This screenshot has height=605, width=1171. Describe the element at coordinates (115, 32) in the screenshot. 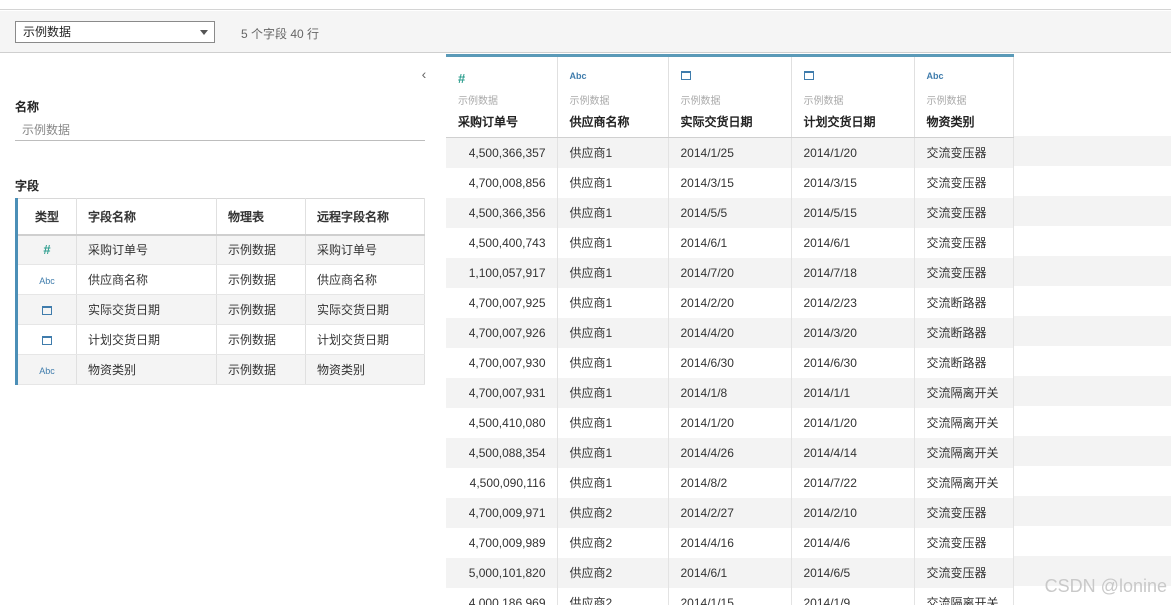

I see `datasource-select: 示例数据` at that location.